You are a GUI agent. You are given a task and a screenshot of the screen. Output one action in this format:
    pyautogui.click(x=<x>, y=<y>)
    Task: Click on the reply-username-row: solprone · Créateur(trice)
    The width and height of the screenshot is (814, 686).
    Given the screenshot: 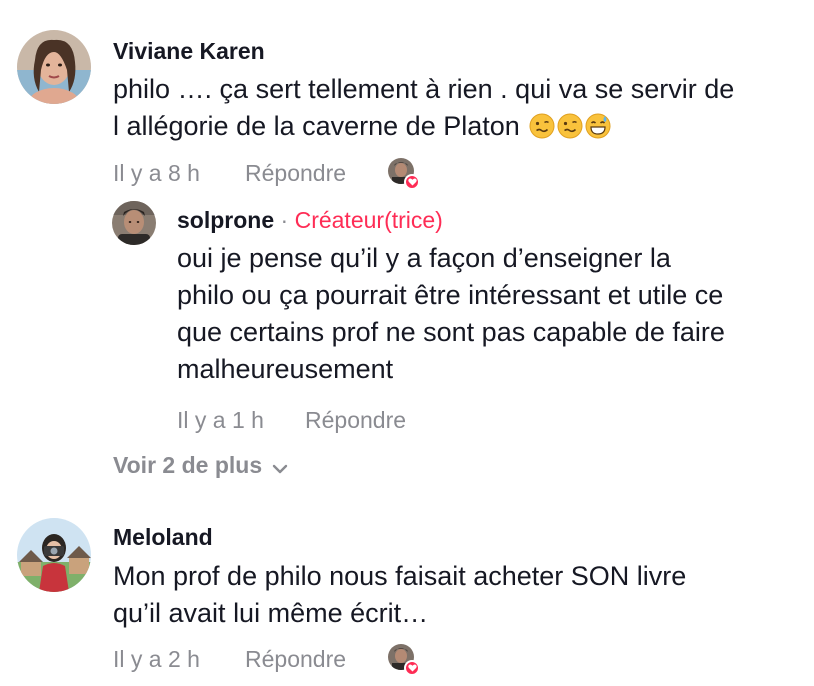 What is the action you would take?
    pyautogui.click(x=310, y=220)
    